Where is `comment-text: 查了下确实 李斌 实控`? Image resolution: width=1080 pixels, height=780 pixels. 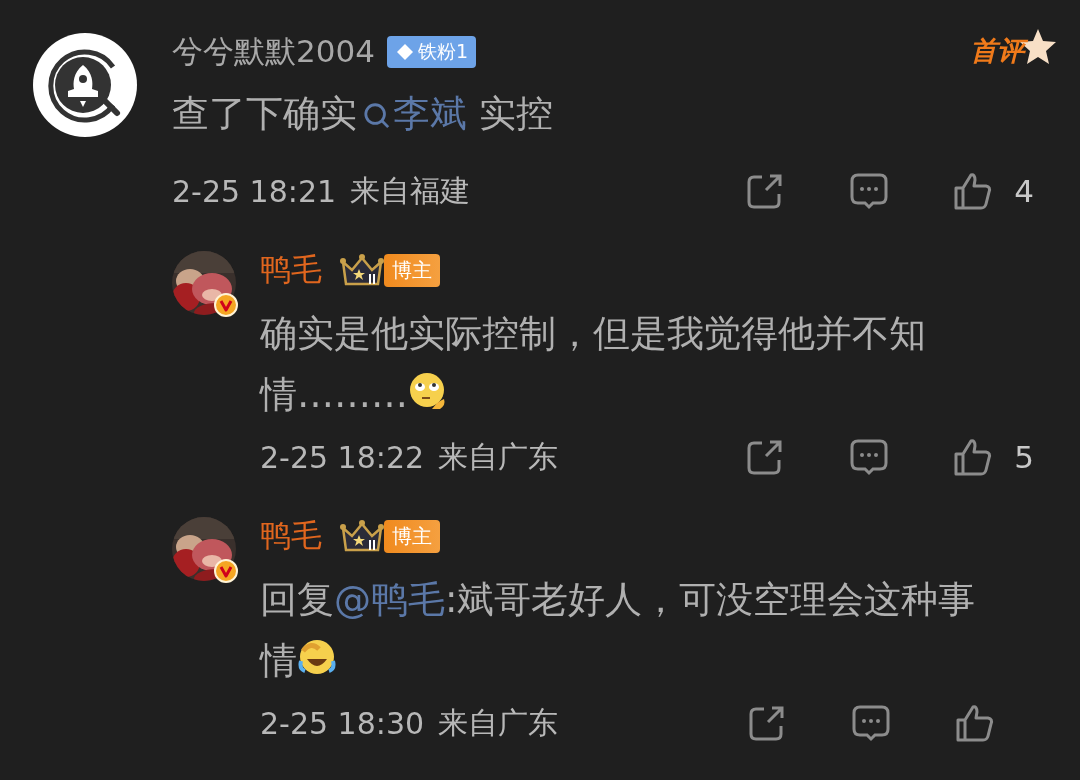 comment-text: 查了下确实 李斌 实控 is located at coordinates (363, 114).